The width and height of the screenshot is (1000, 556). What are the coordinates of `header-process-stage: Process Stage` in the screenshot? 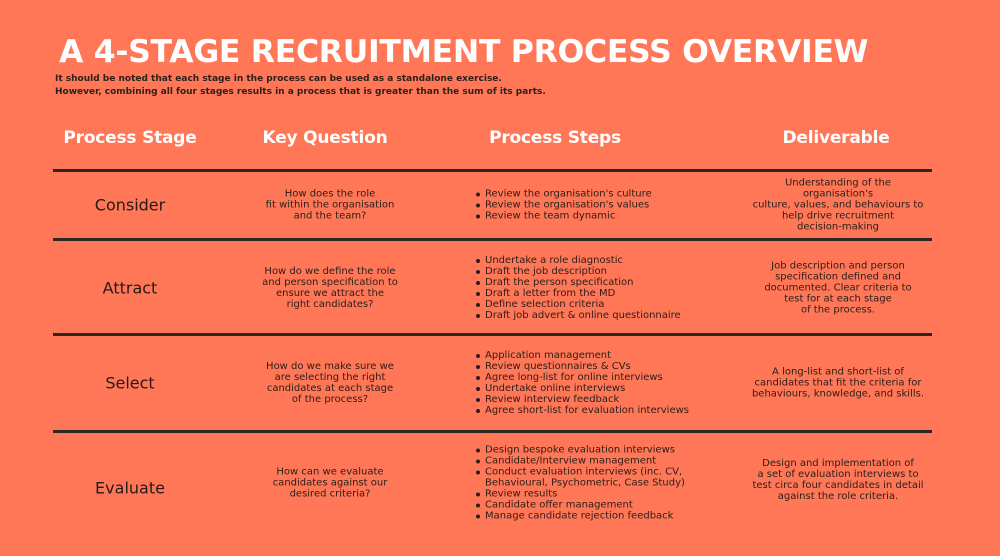 It's located at (130, 138).